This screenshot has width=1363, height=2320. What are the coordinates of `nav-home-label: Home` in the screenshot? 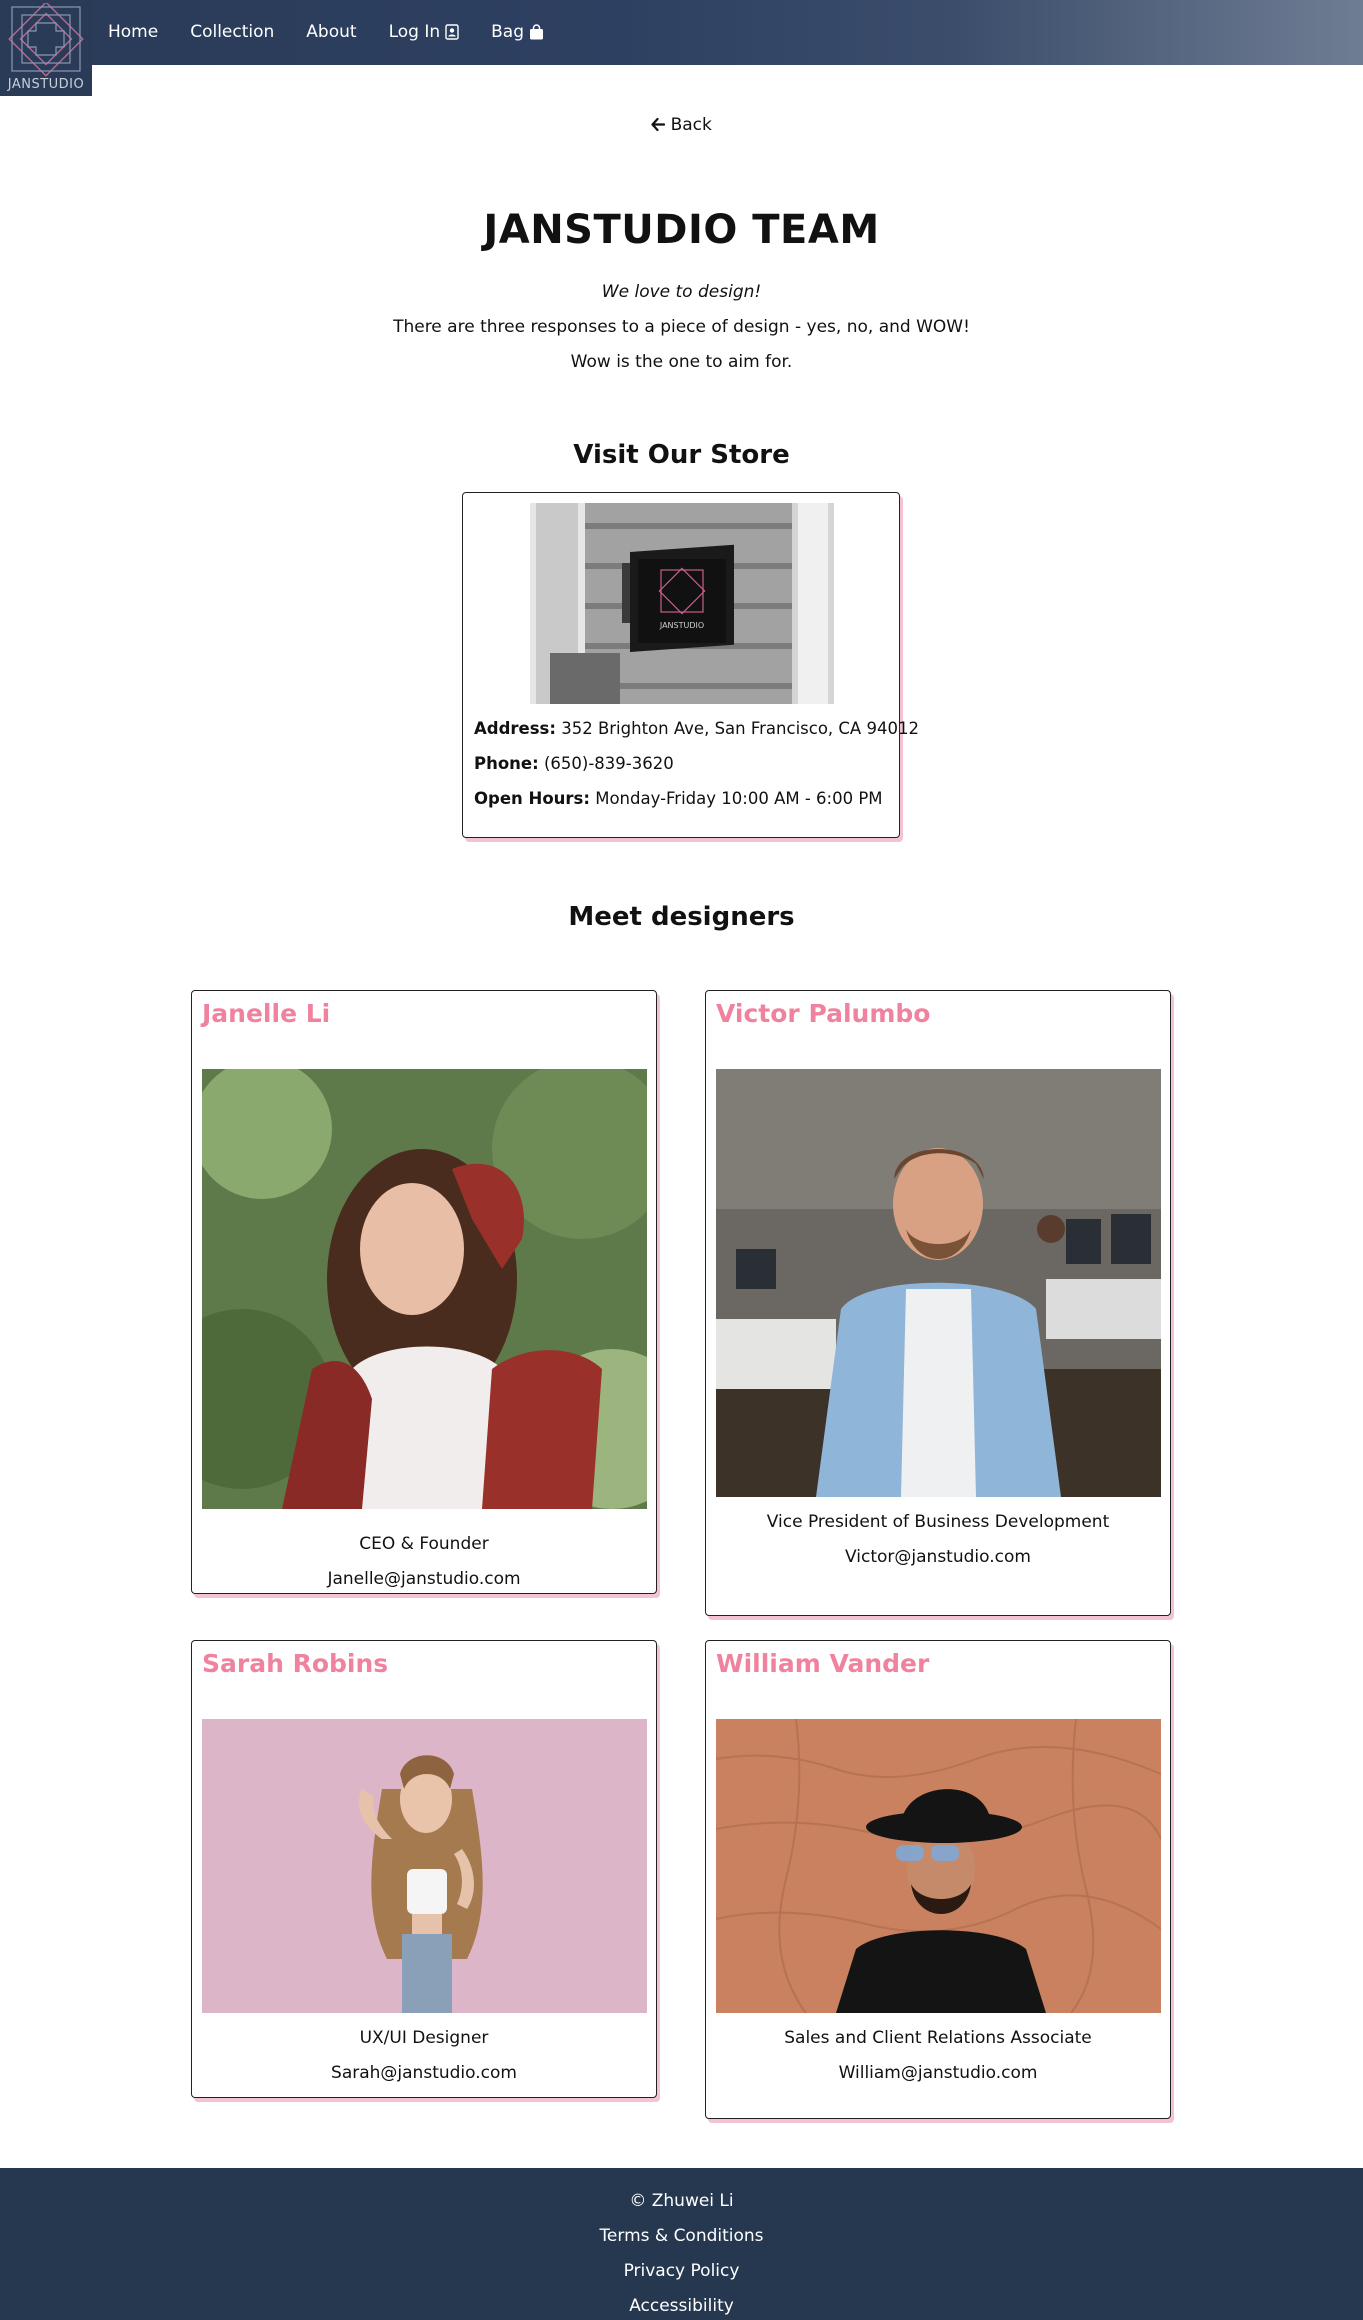 It's located at (133, 31).